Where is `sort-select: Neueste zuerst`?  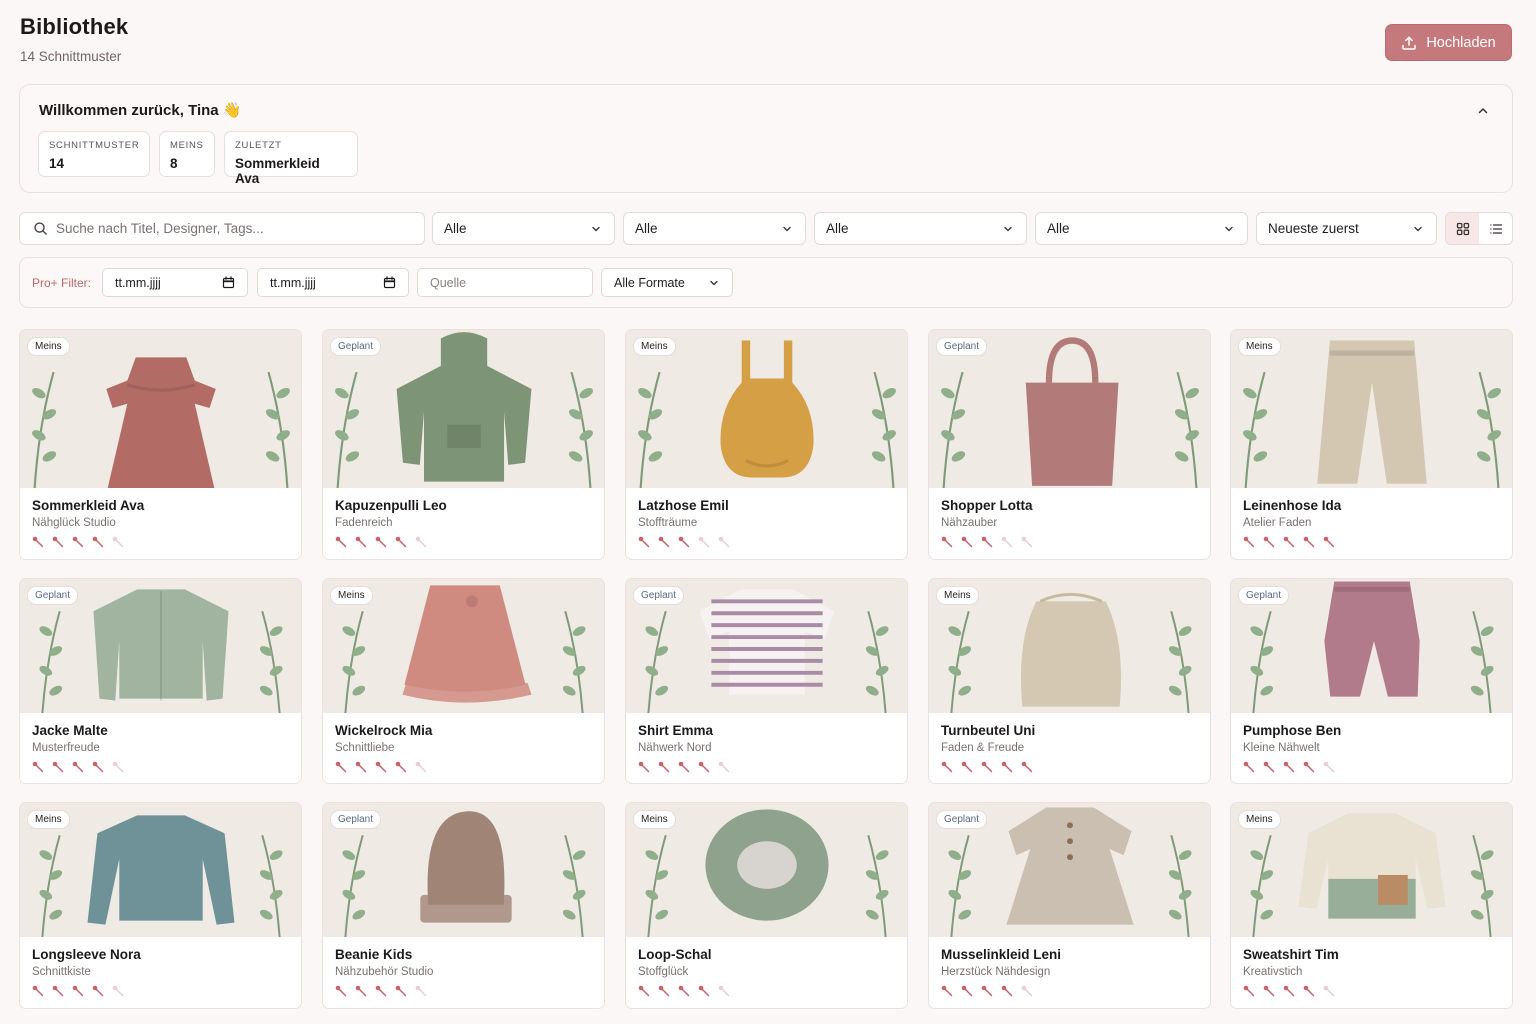 sort-select: Neueste zuerst is located at coordinates (1346, 228).